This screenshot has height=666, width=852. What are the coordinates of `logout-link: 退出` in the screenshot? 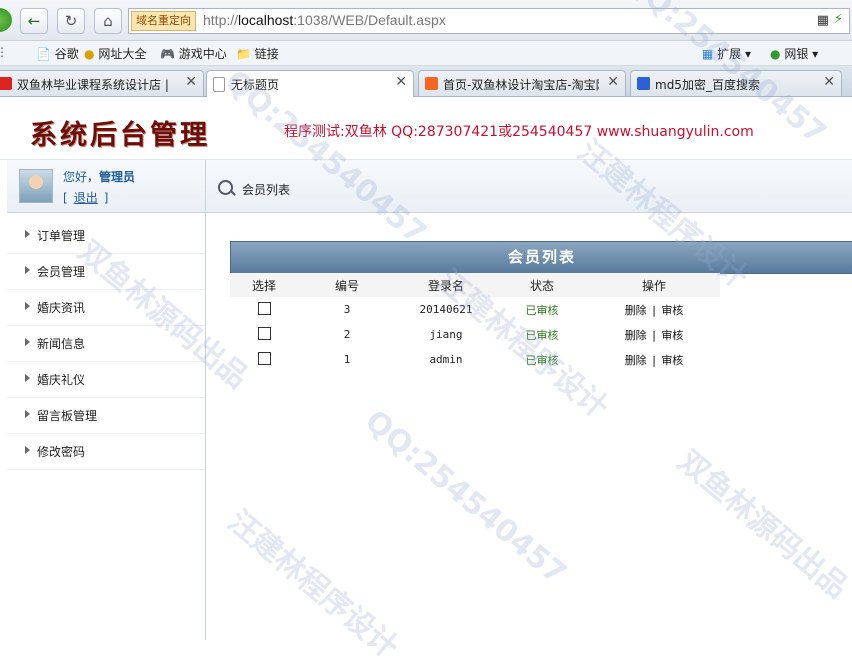 It's located at (86, 198).